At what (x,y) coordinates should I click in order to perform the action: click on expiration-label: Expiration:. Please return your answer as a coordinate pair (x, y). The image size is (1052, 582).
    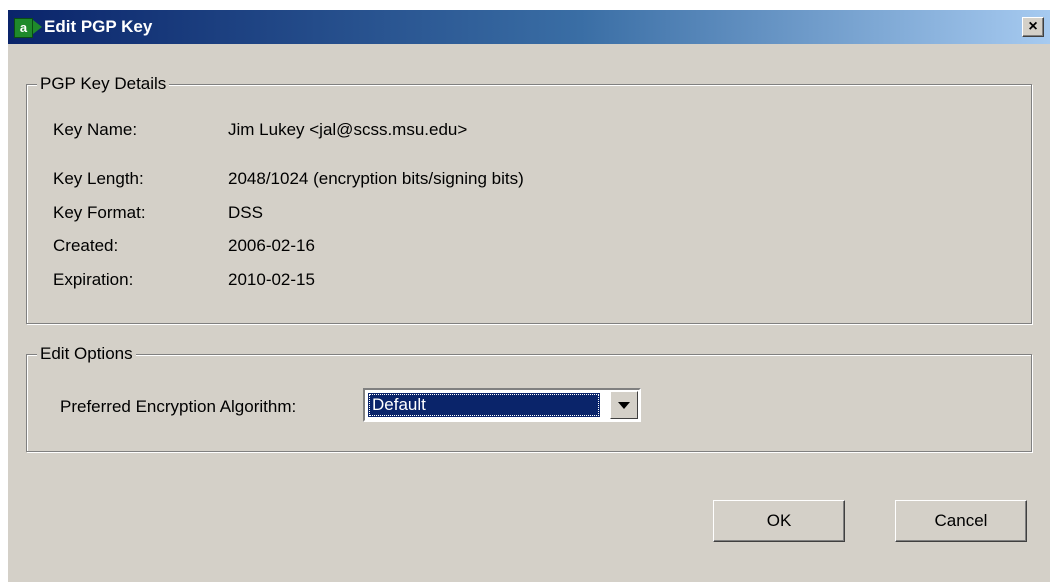
    Looking at the image, I should click on (93, 279).